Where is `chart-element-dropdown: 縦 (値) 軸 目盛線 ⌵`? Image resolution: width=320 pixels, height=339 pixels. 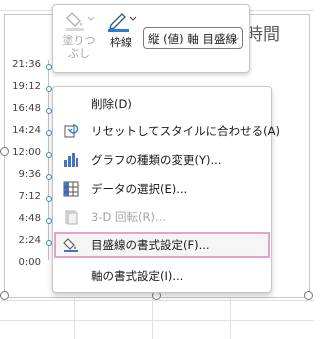
chart-element-dropdown: 縦 (値) 軸 目盛線 ⌵ is located at coordinates (193, 38).